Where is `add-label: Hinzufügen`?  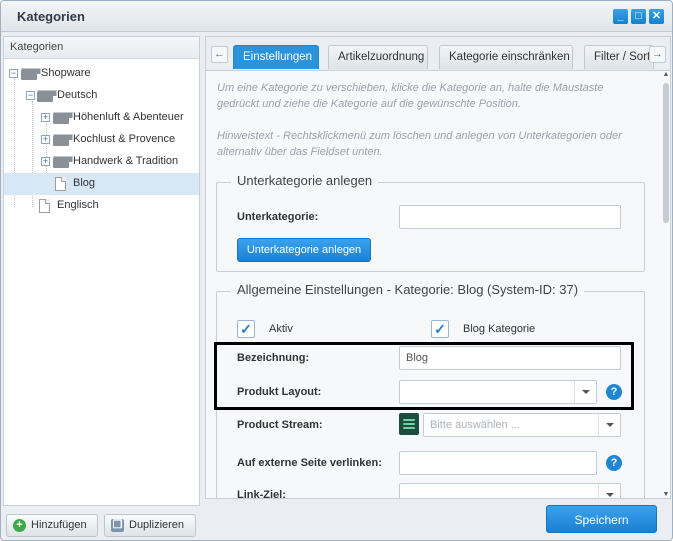
add-label: Hinzufügen is located at coordinates (59, 525).